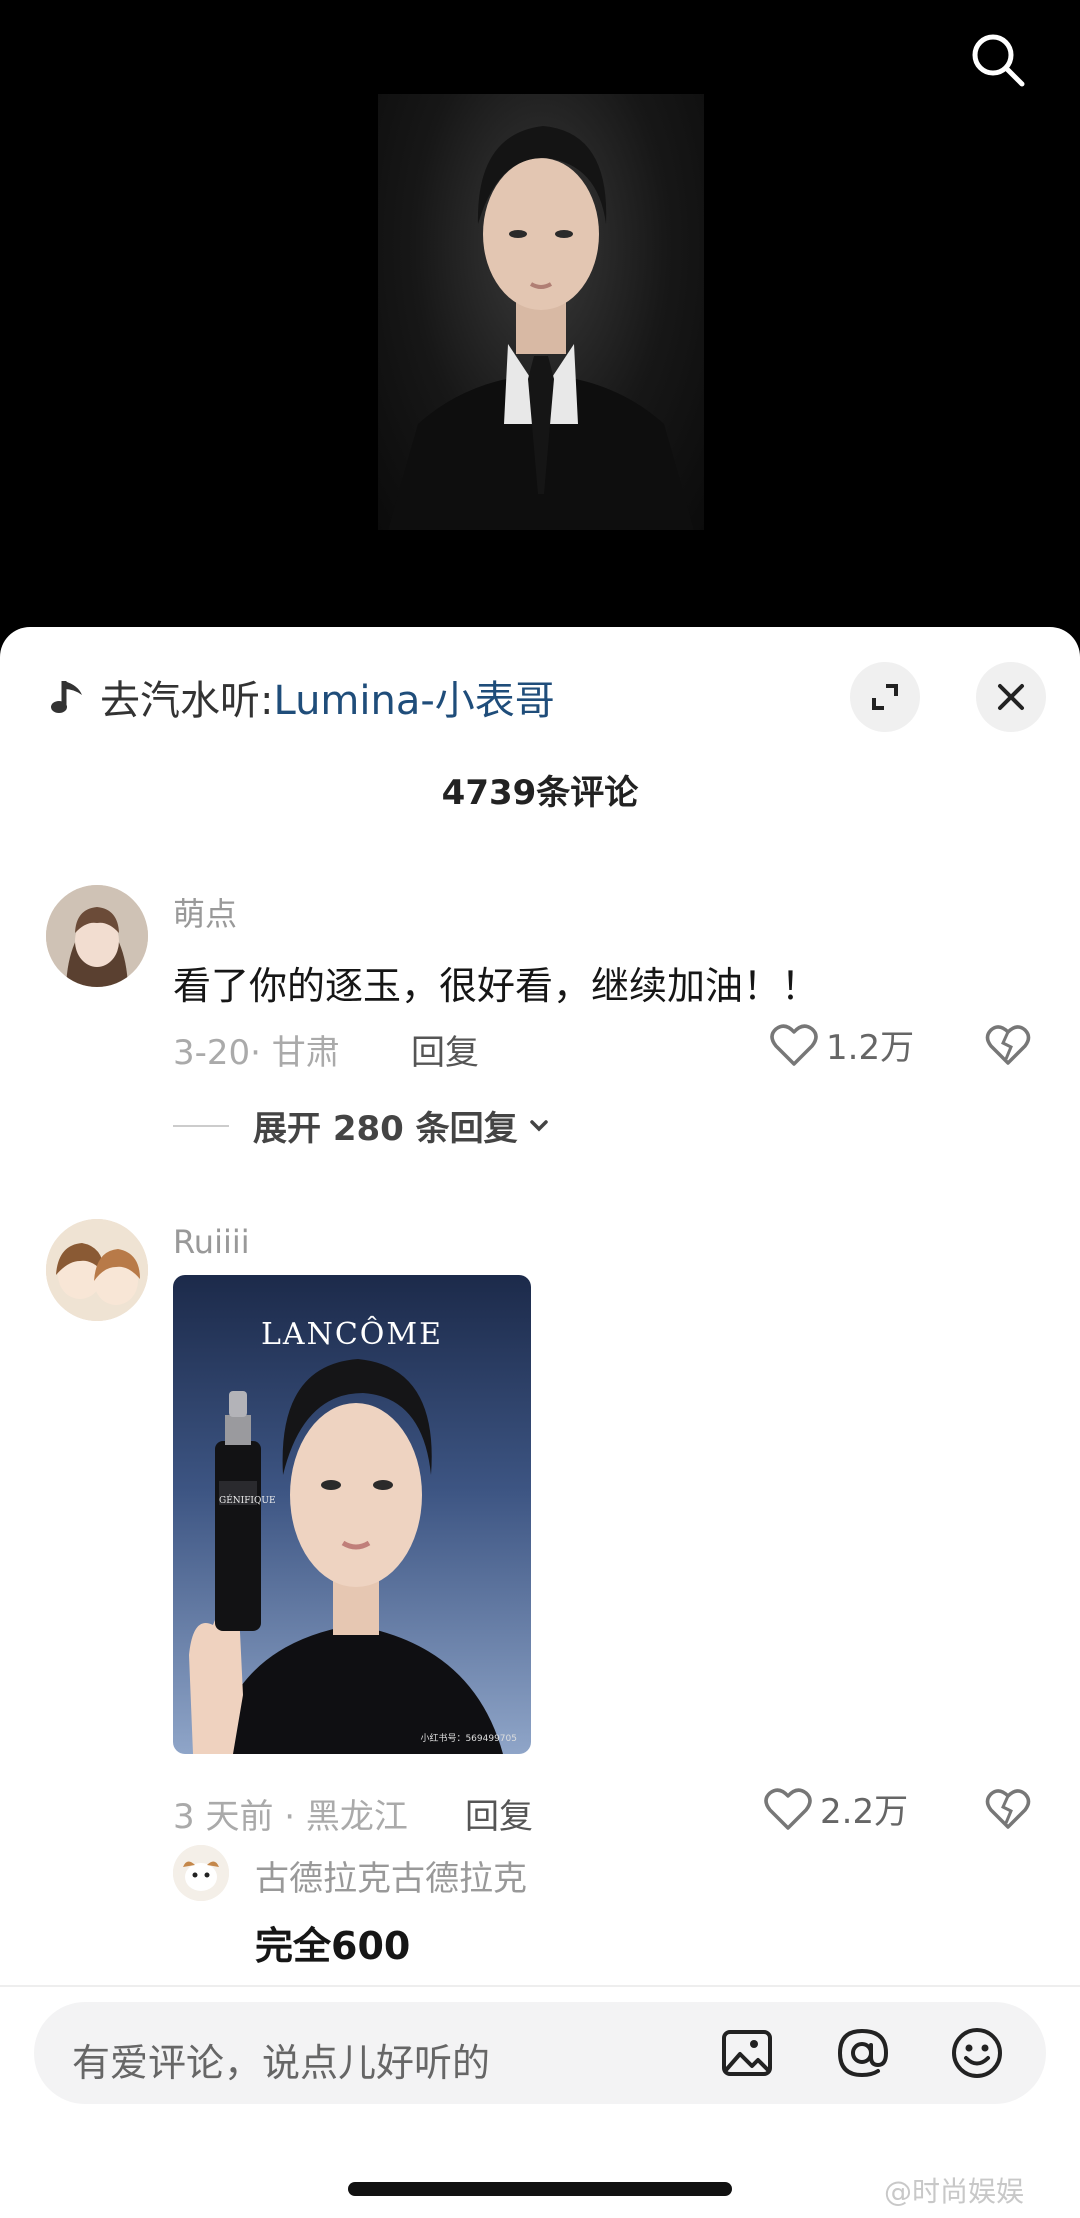 The height and width of the screenshot is (2218, 1080). Describe the element at coordinates (211, 1242) in the screenshot. I see `comment-username: Ruiiii` at that location.